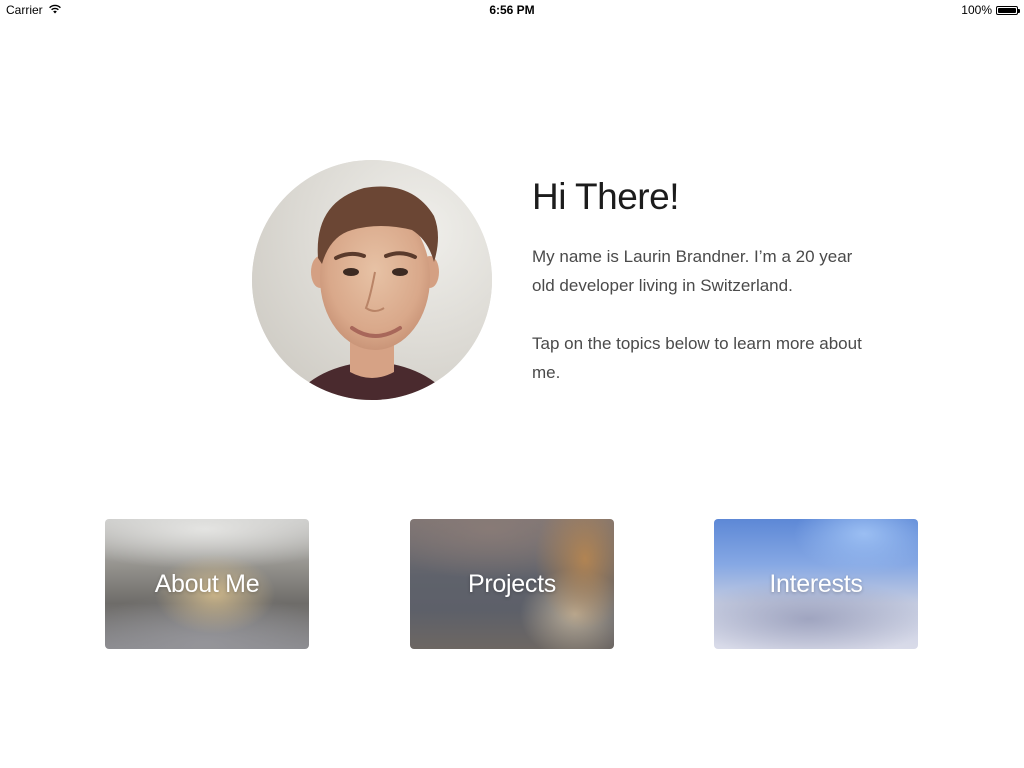 The image size is (1024, 768). I want to click on battery-icon, so click(1008, 10).